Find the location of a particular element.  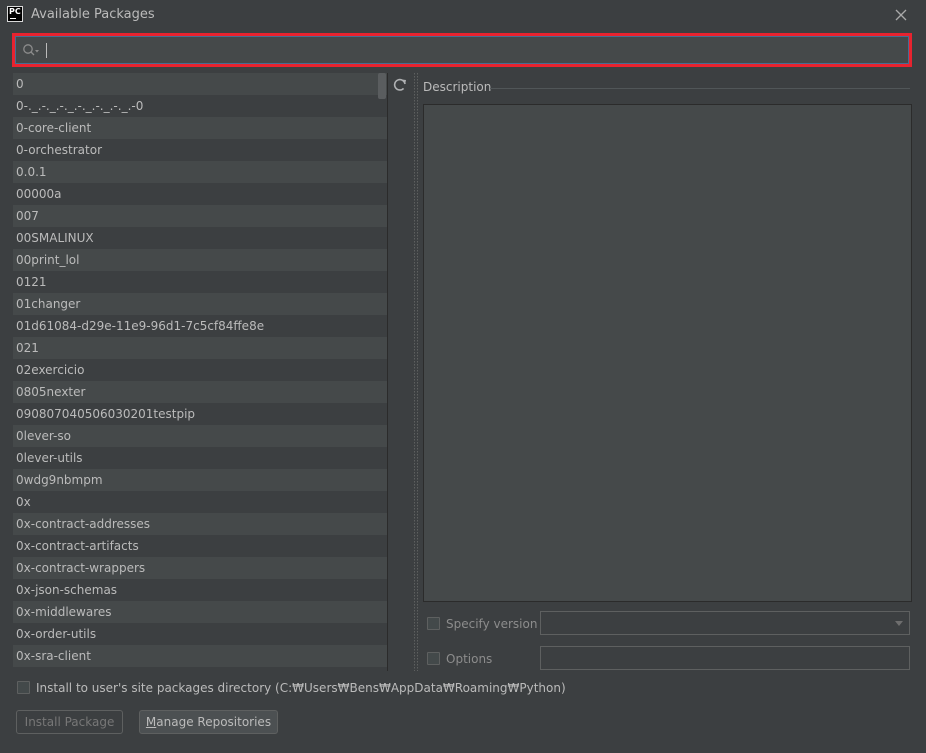

package-list-item: 0lever-so is located at coordinates (200, 436).